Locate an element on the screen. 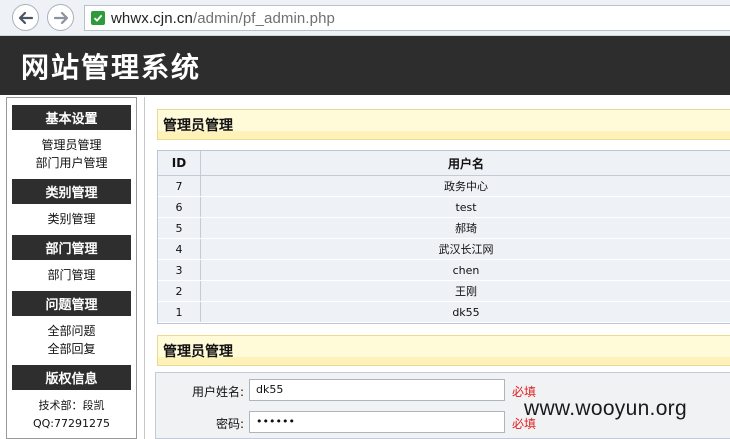  cell-username: 政务中心 is located at coordinates (465, 186).